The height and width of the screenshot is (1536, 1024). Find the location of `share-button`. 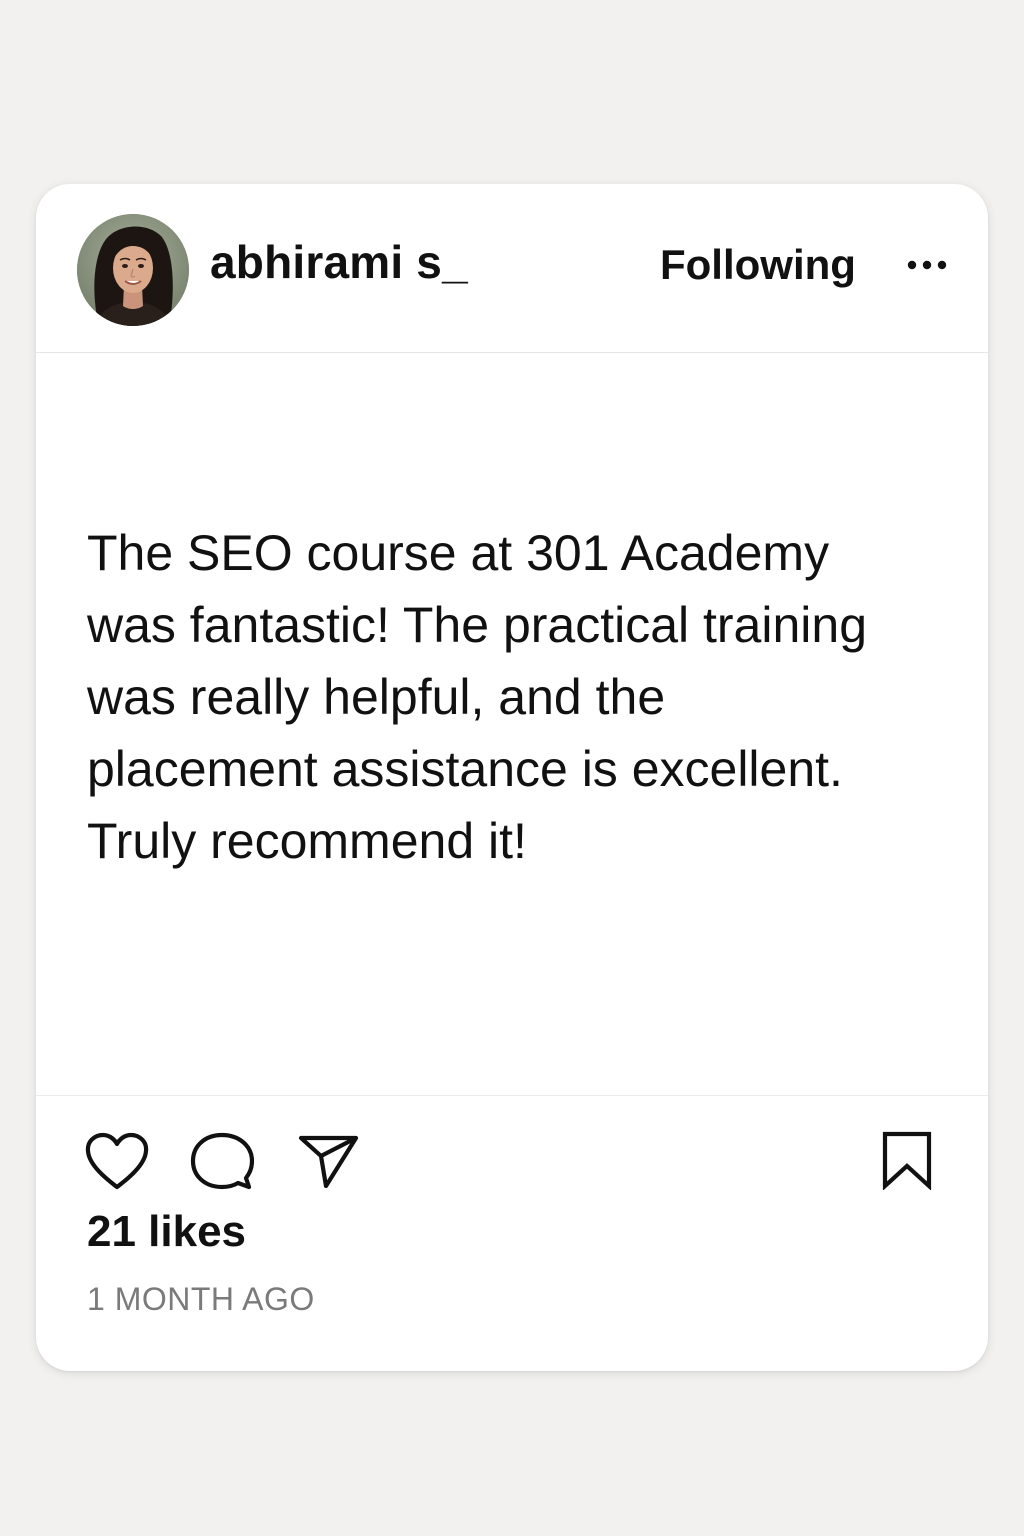

share-button is located at coordinates (329, 1161).